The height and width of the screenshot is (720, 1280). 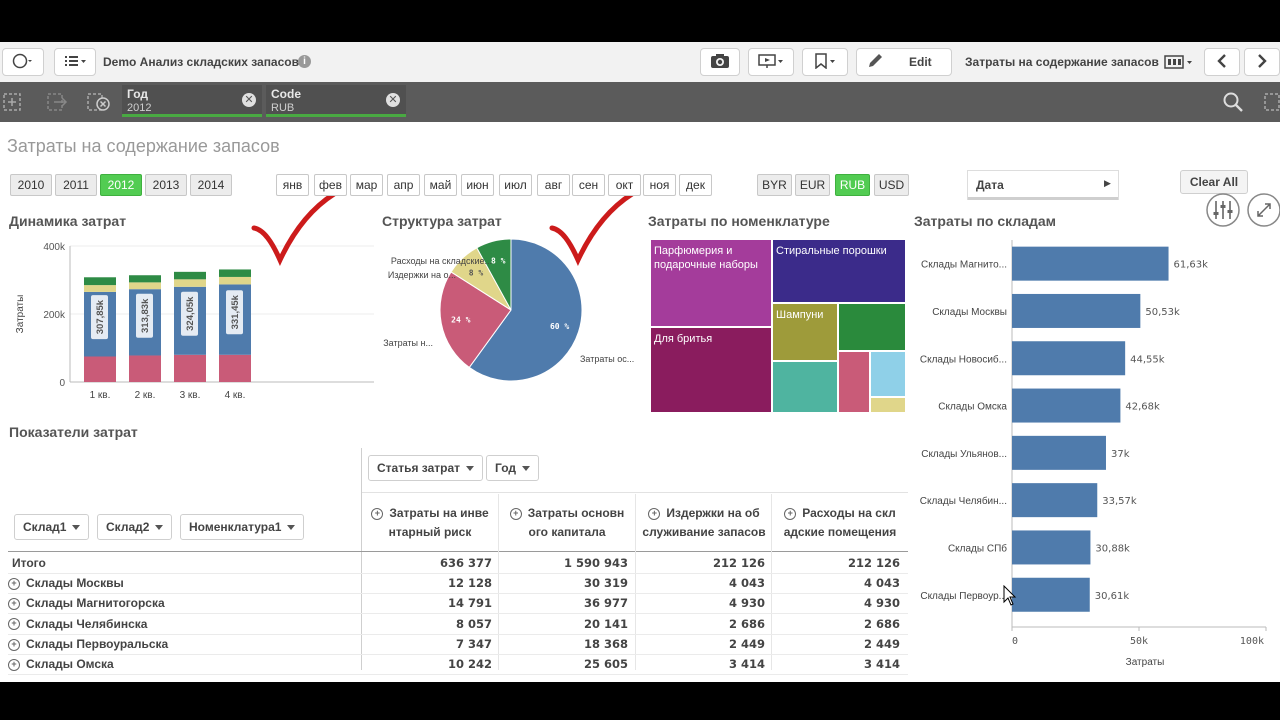 I want to click on value-cell: 3 414, so click(x=881, y=664).